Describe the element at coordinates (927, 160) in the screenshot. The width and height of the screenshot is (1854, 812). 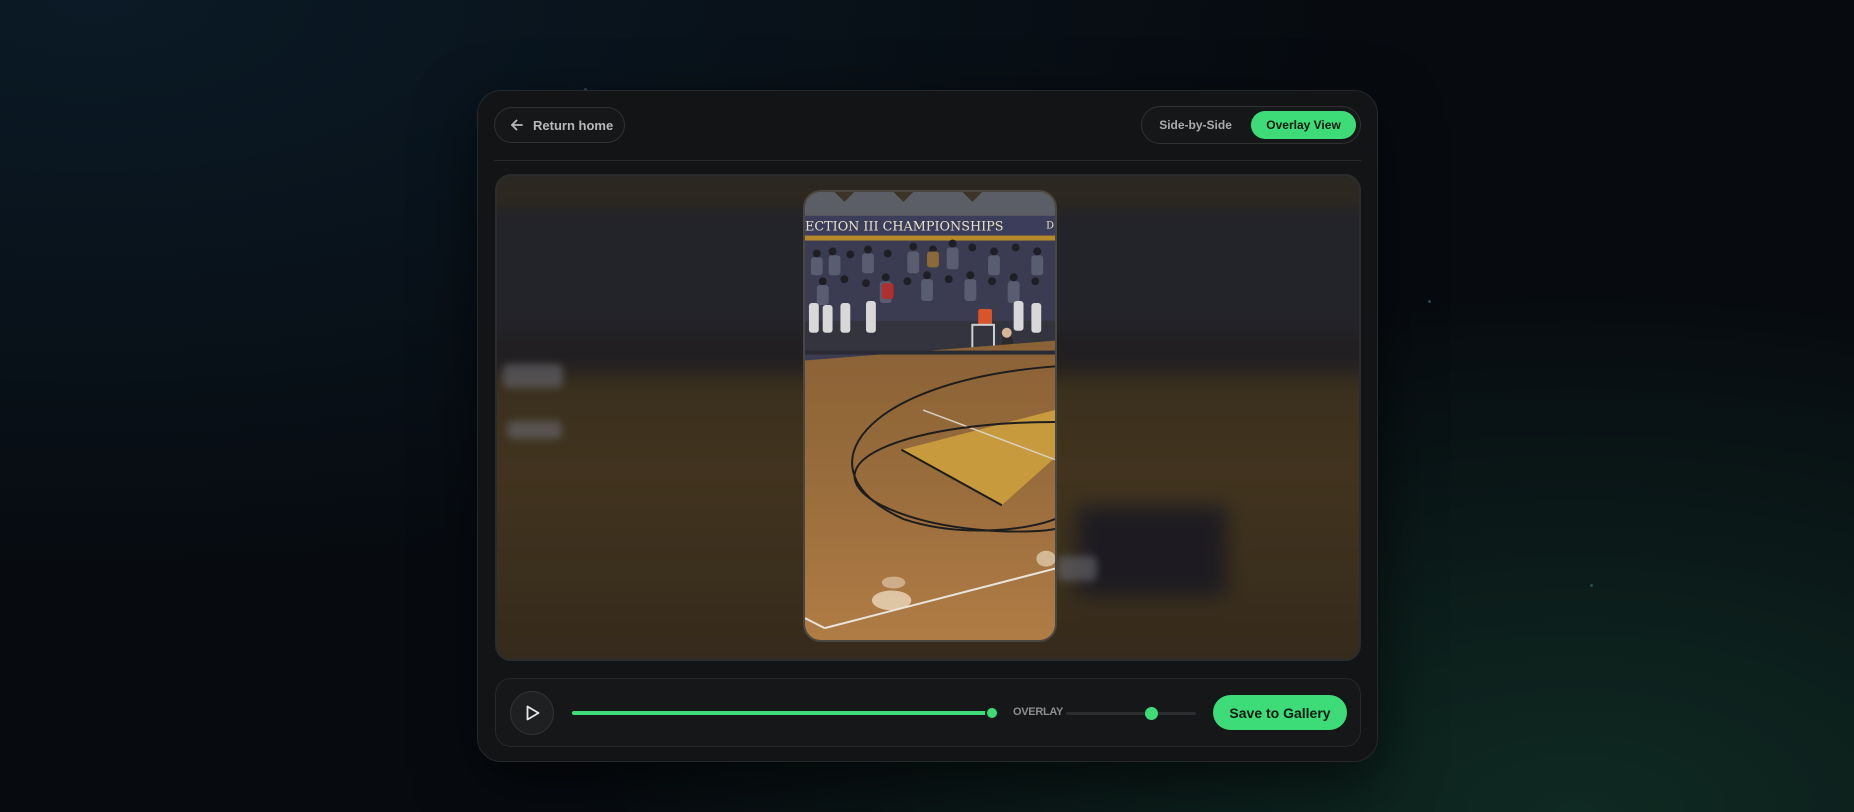
I see `header-divider` at that location.